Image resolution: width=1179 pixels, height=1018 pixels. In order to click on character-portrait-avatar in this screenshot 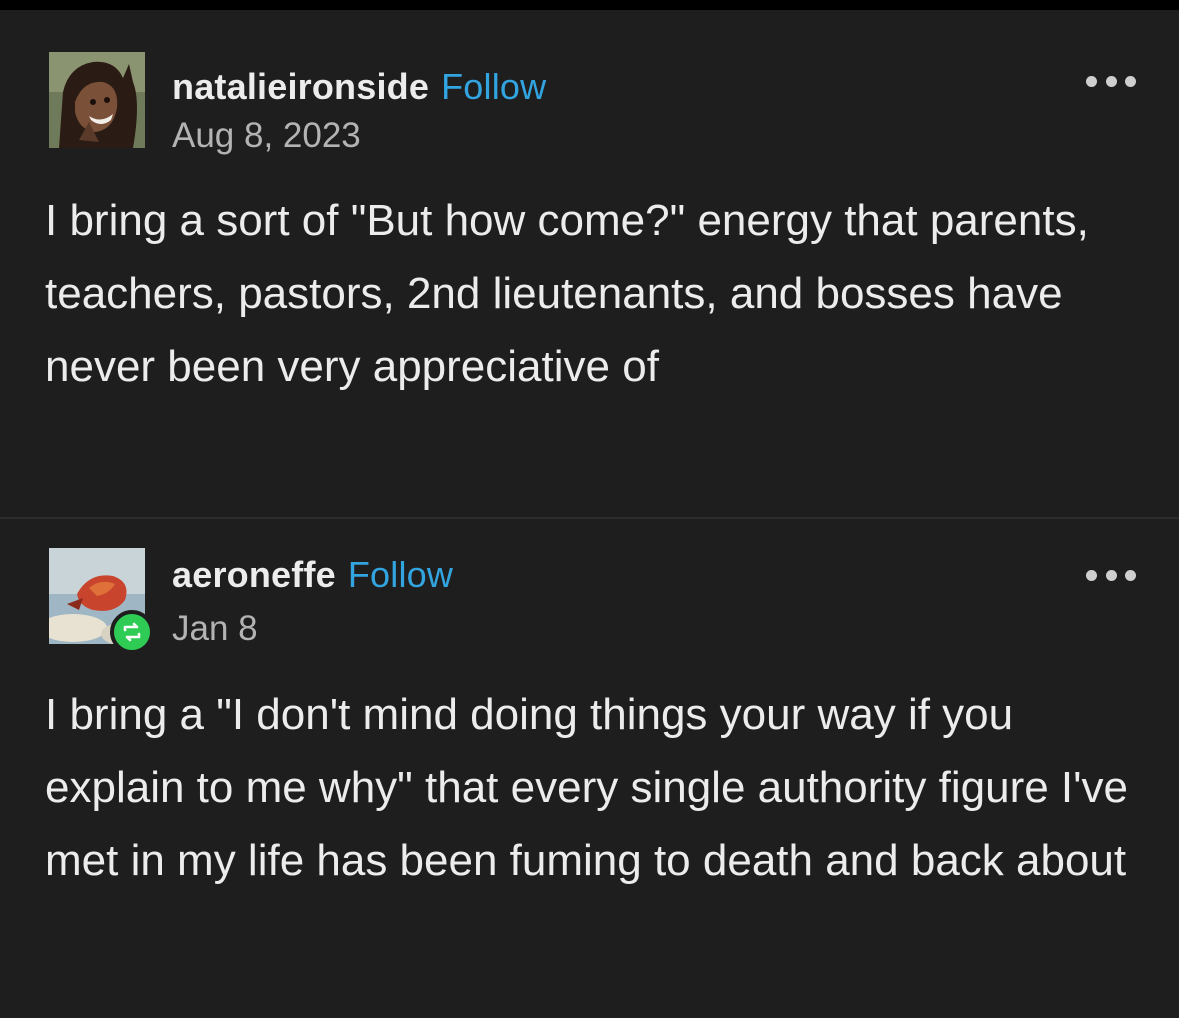, I will do `click(97, 100)`.